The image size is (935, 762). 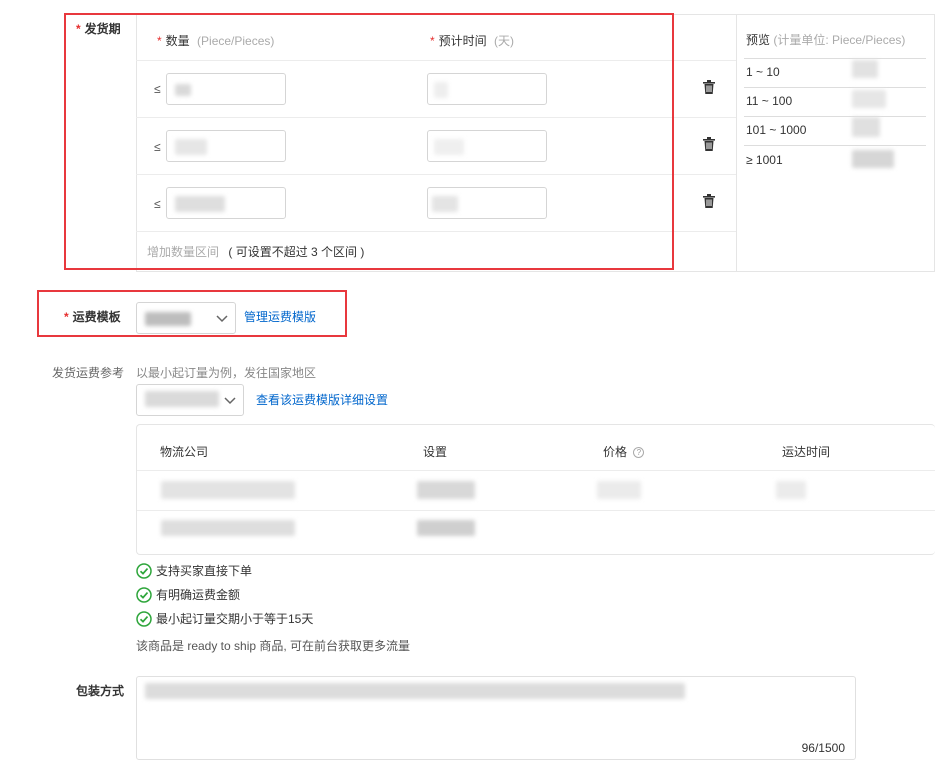 What do you see at coordinates (835, 143) in the screenshot?
I see `preview-panel` at bounding box center [835, 143].